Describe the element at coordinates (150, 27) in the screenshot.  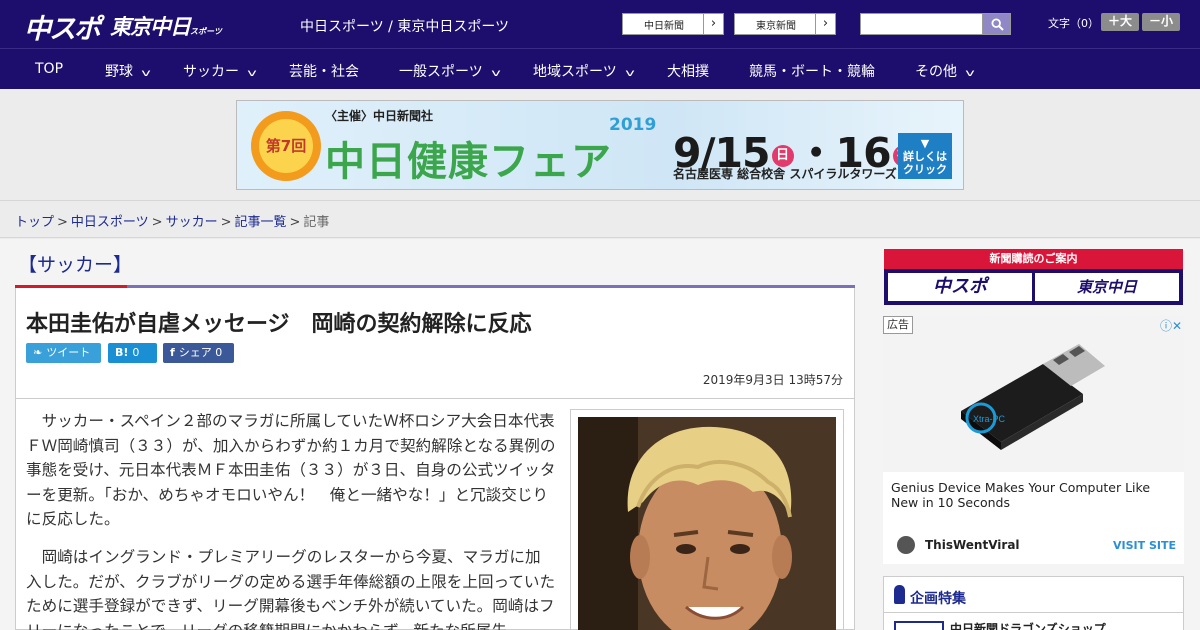
I see `tokyo-chunichi-logo-text: 東京中日` at that location.